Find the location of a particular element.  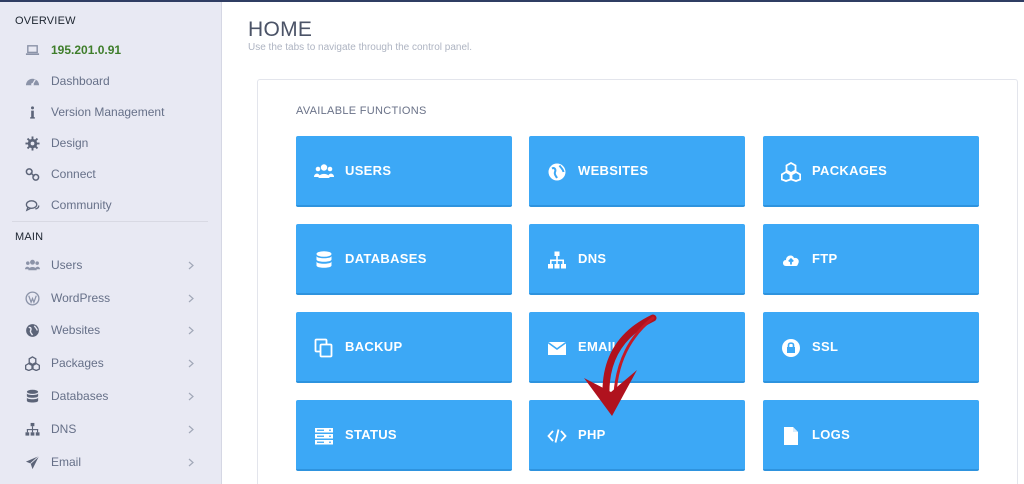

tile-label: WEBSITES is located at coordinates (613, 170).